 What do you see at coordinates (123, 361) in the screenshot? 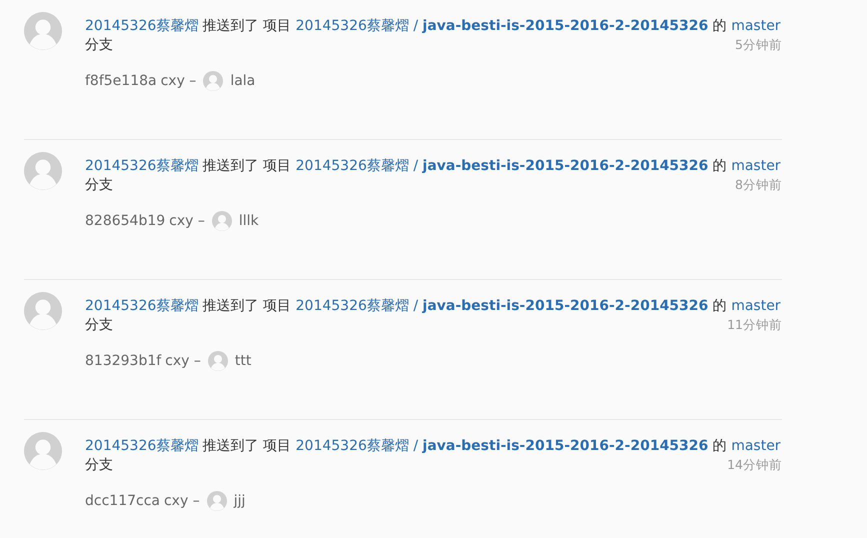
I see `commit-hash: 813293b1f` at bounding box center [123, 361].